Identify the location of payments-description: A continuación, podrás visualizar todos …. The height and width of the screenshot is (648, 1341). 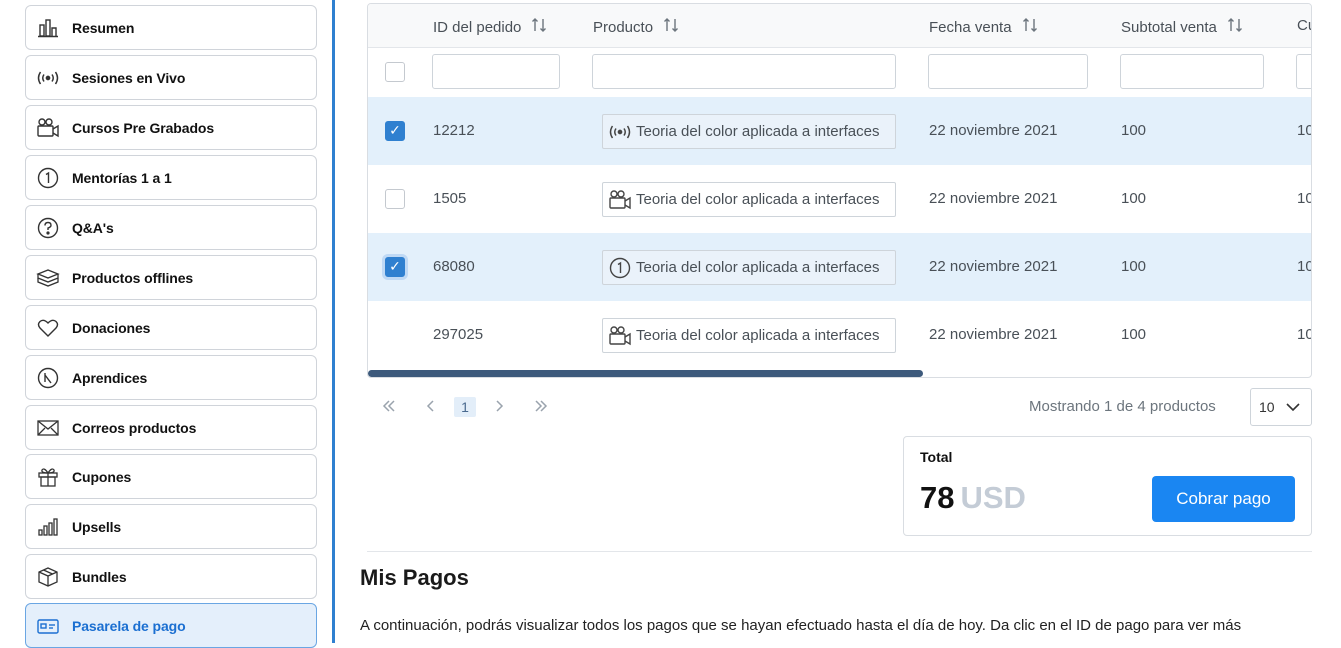
(801, 625).